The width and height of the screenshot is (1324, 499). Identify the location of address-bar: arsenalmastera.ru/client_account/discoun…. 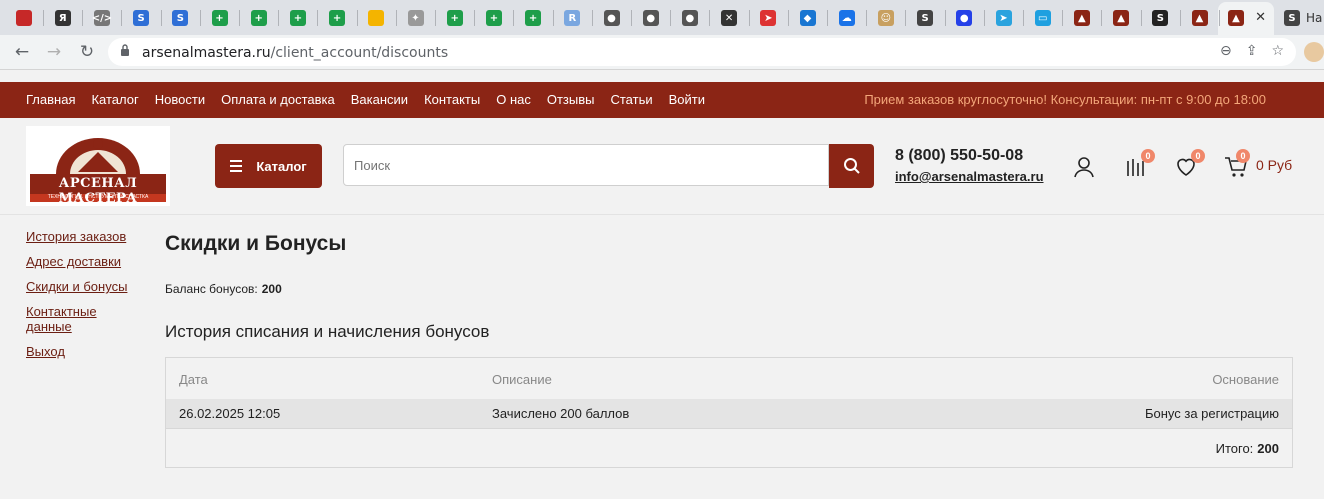
(702, 52).